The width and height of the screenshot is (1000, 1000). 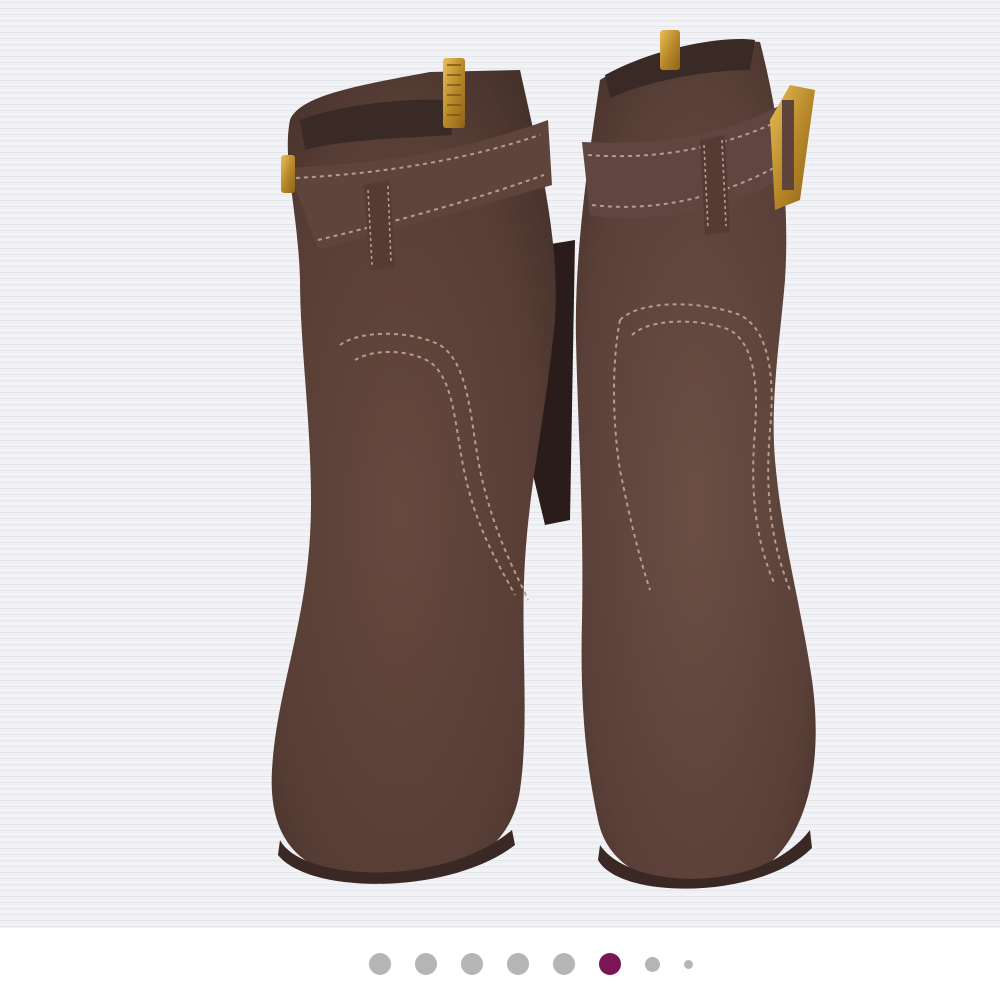 What do you see at coordinates (610, 964) in the screenshot?
I see `pagination-dot-active` at bounding box center [610, 964].